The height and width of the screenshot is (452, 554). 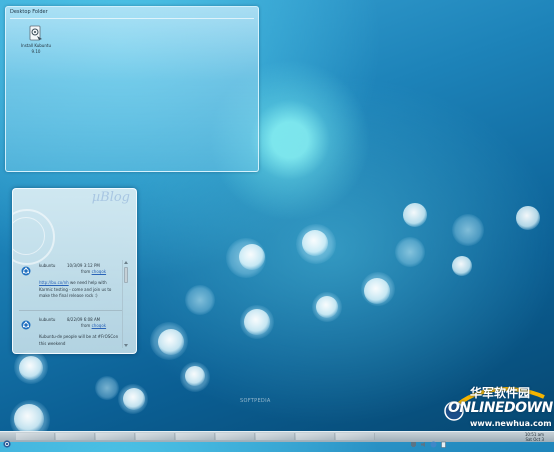 I want to click on microblog-title: µBlog, so click(x=110, y=197).